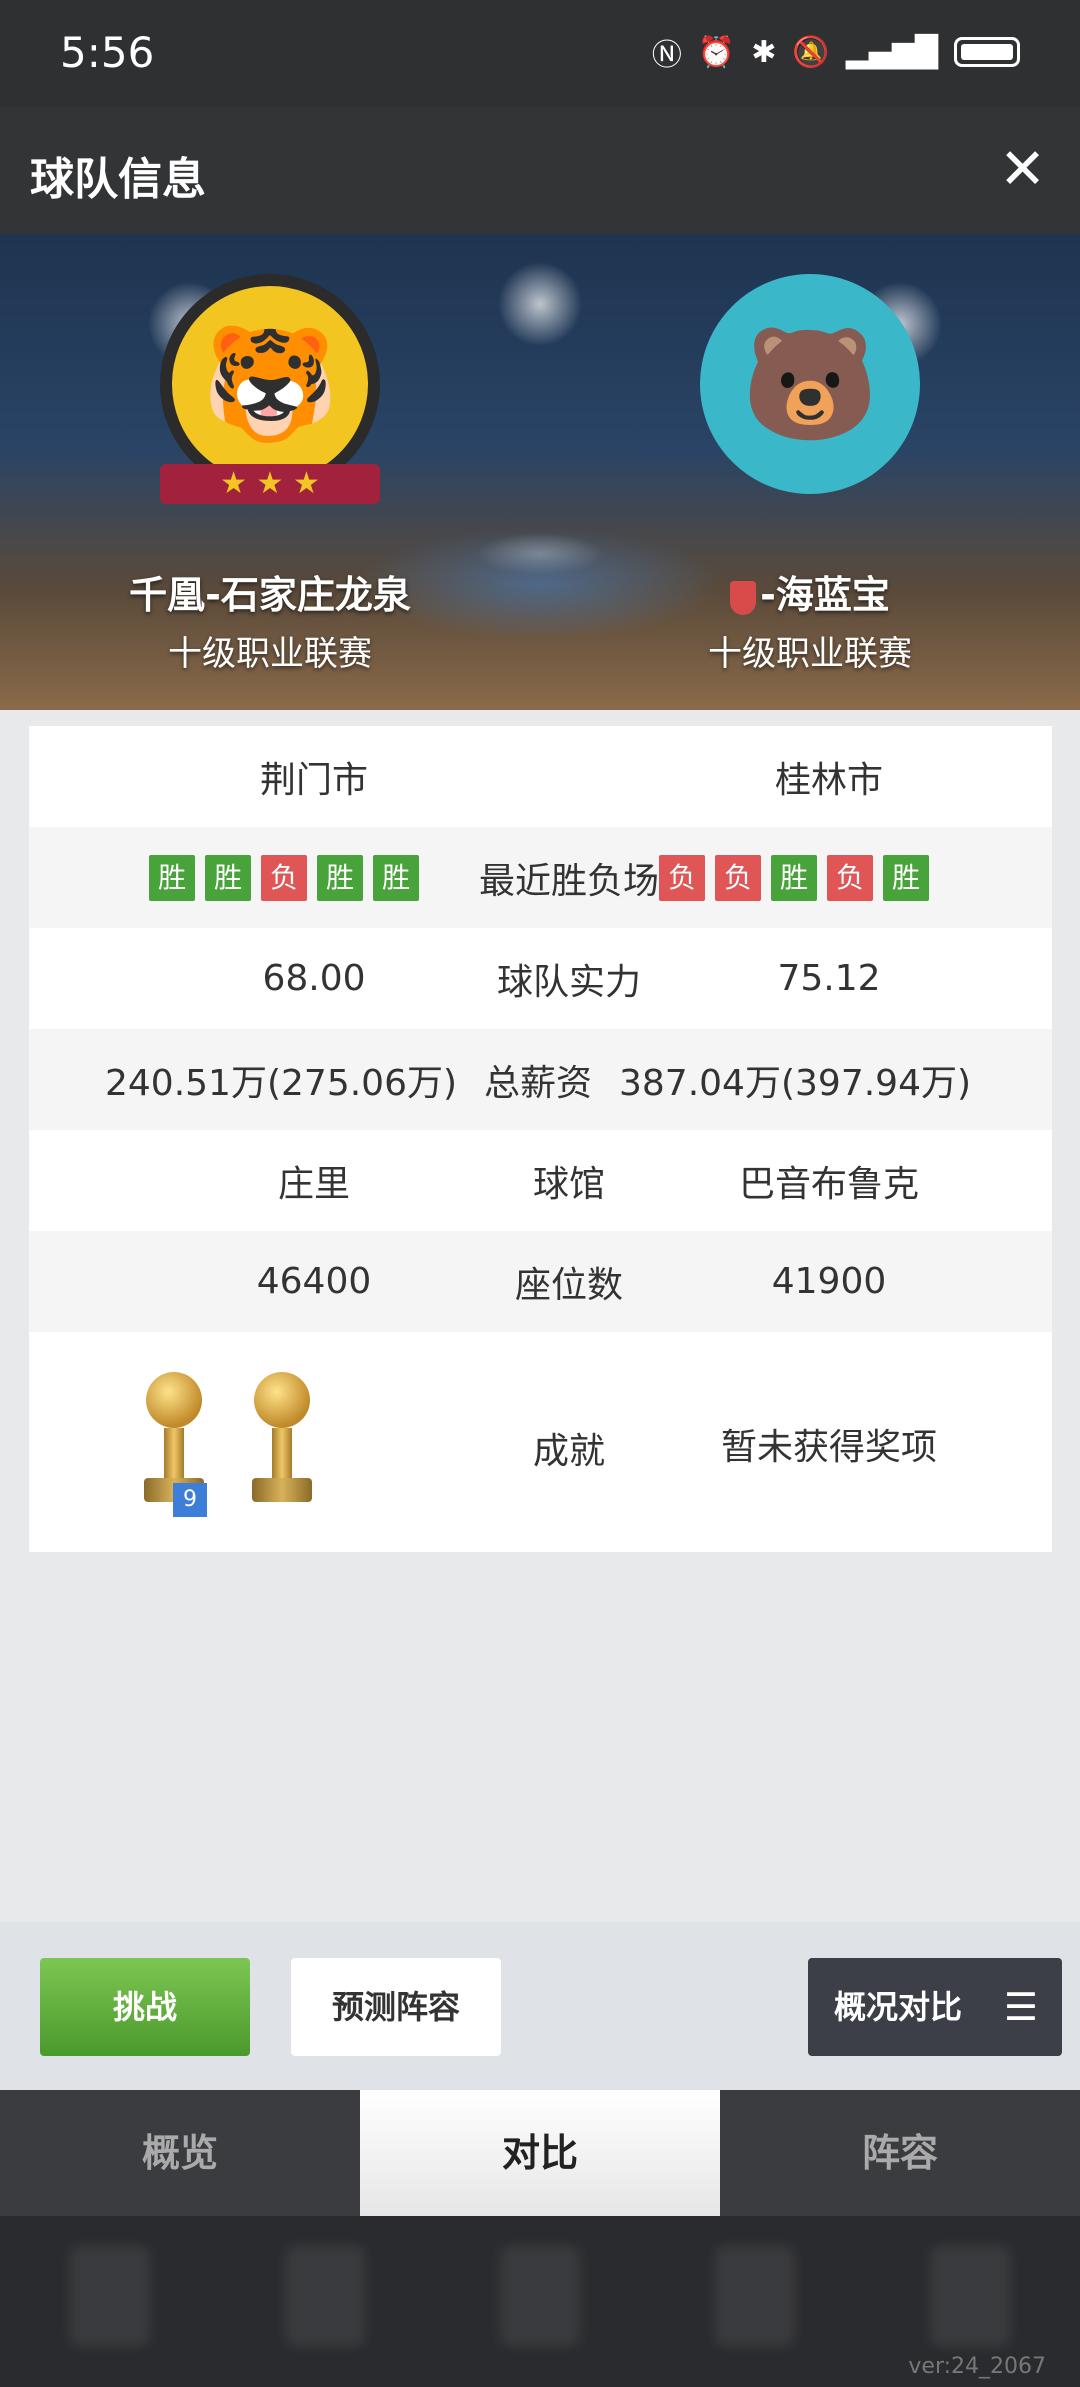 Image resolution: width=1080 pixels, height=2387 pixels. Describe the element at coordinates (898, 2007) in the screenshot. I see `overview-compare-label: 概况对比` at that location.